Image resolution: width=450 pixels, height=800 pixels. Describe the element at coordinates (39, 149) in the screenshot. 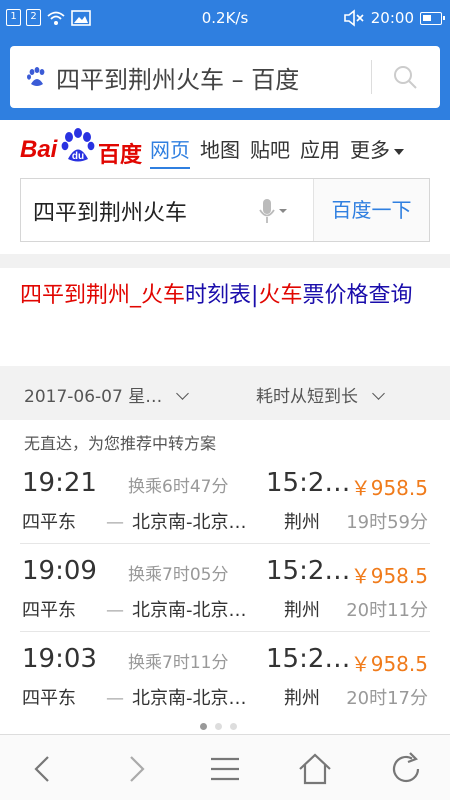

I see `logo-bai: Bai` at that location.